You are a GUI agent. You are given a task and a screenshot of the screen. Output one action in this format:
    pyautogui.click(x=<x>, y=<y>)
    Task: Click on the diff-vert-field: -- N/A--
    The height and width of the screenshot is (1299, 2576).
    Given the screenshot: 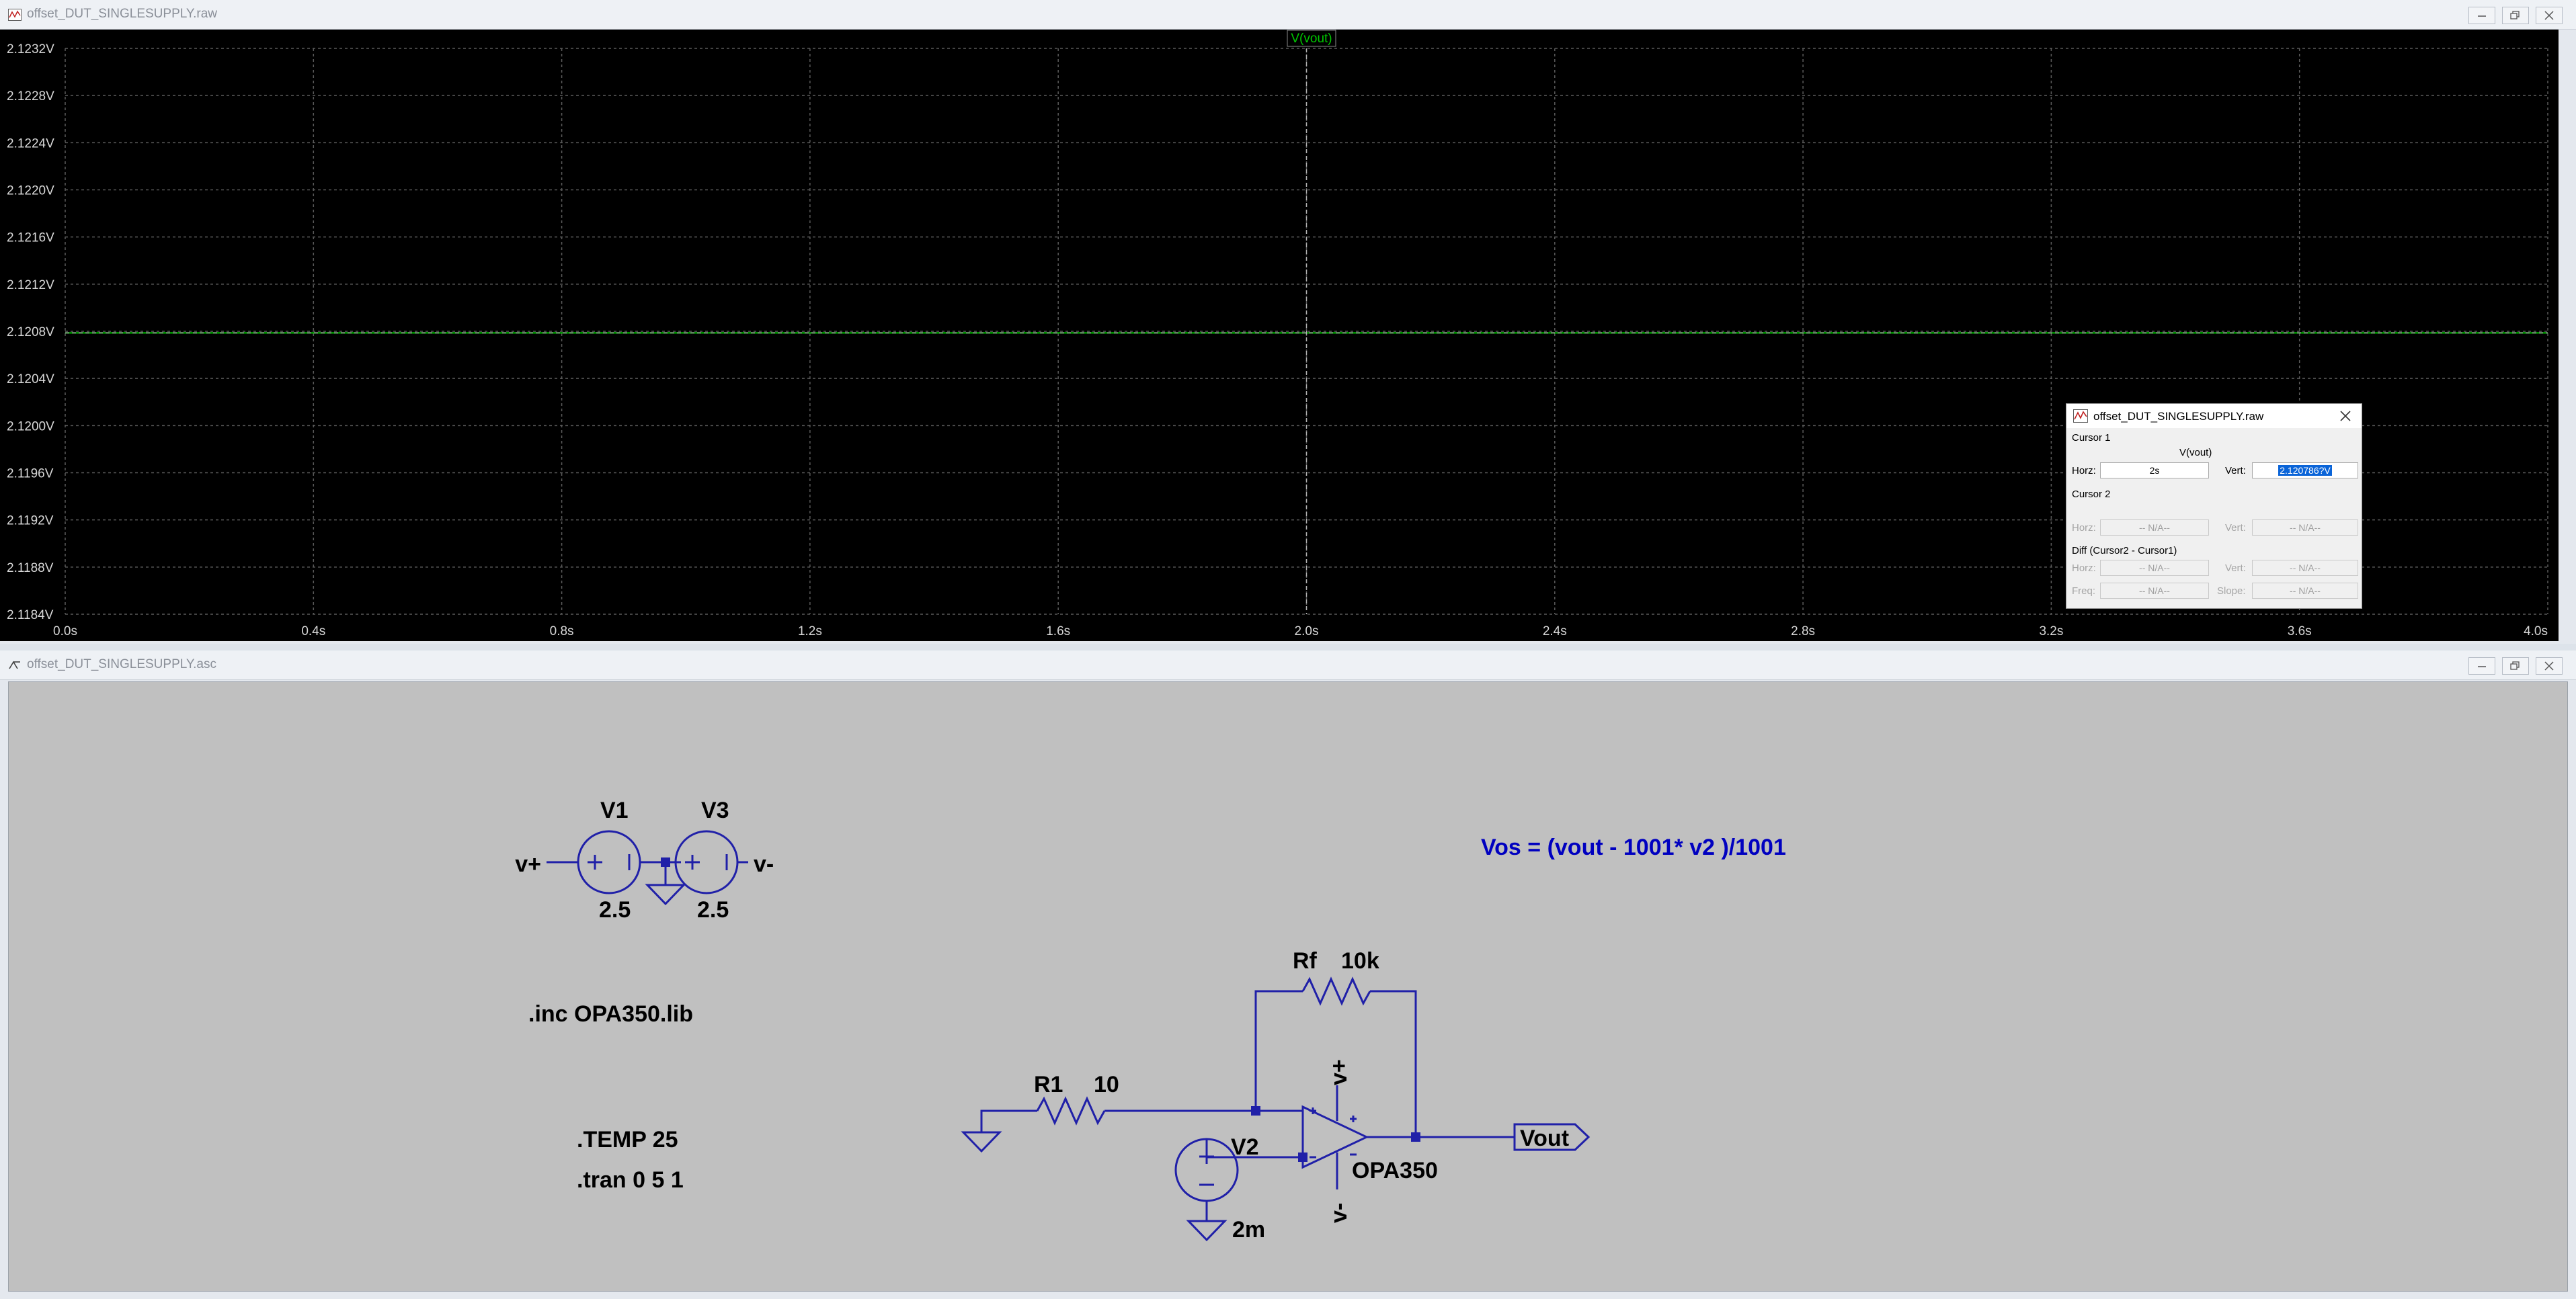 What is the action you would take?
    pyautogui.click(x=2305, y=568)
    